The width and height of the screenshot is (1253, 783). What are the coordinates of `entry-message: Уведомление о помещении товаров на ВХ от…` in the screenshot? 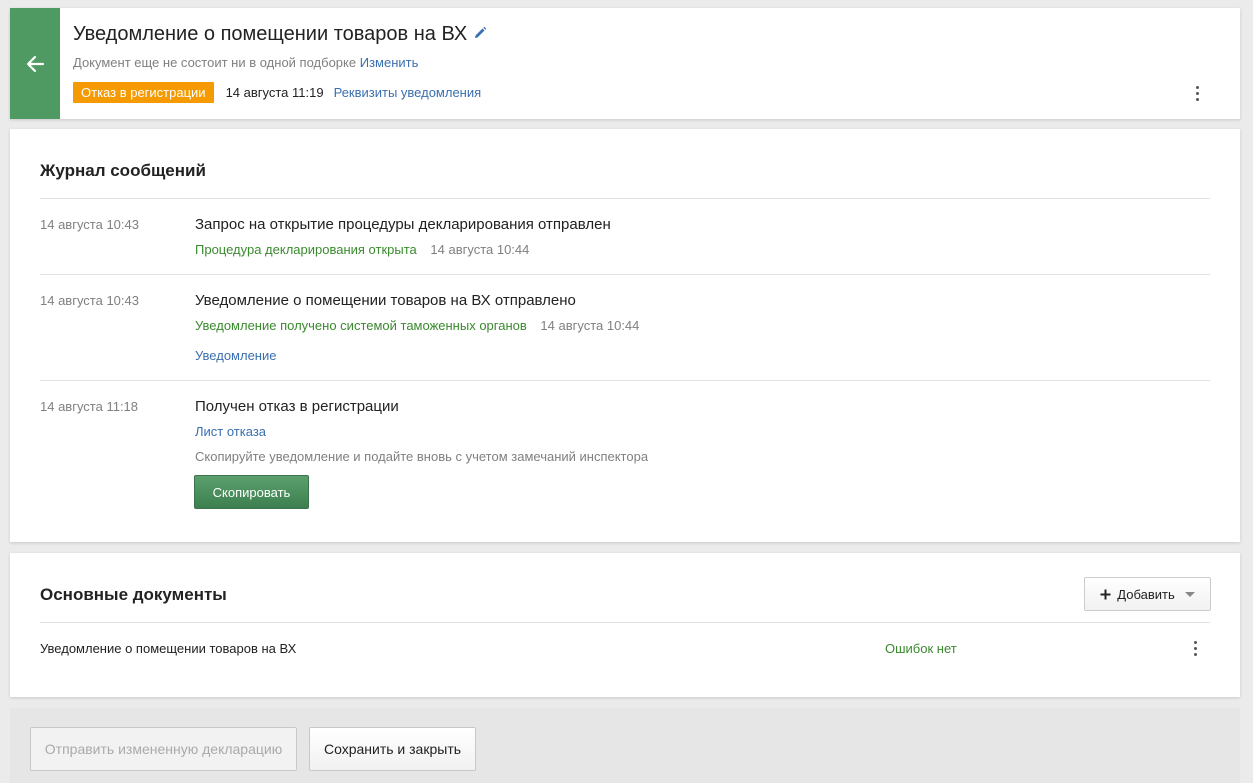 It's located at (385, 300).